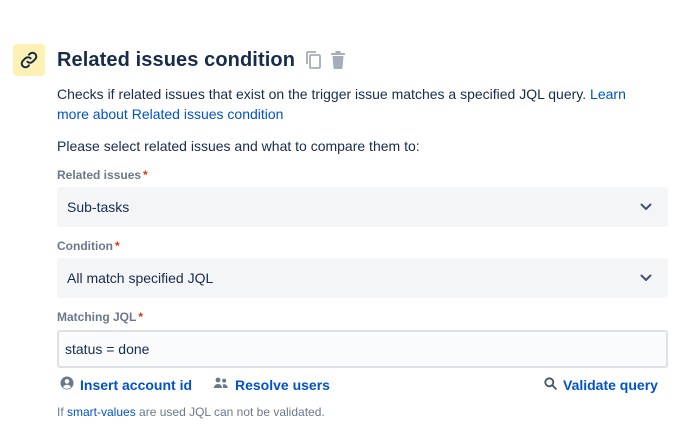  I want to click on page-title: Related issues condition, so click(176, 59).